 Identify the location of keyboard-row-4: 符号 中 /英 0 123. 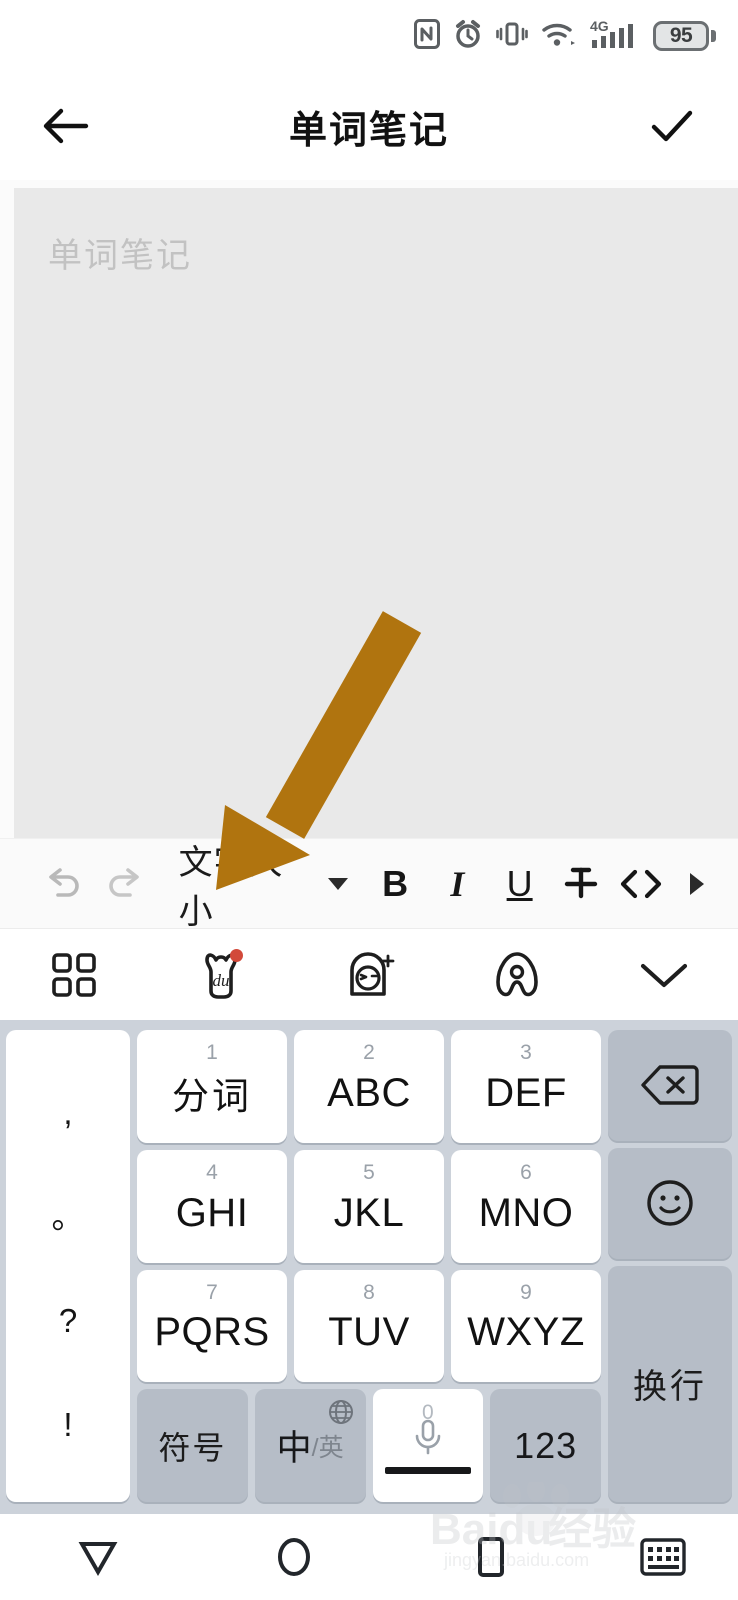
(369, 1445).